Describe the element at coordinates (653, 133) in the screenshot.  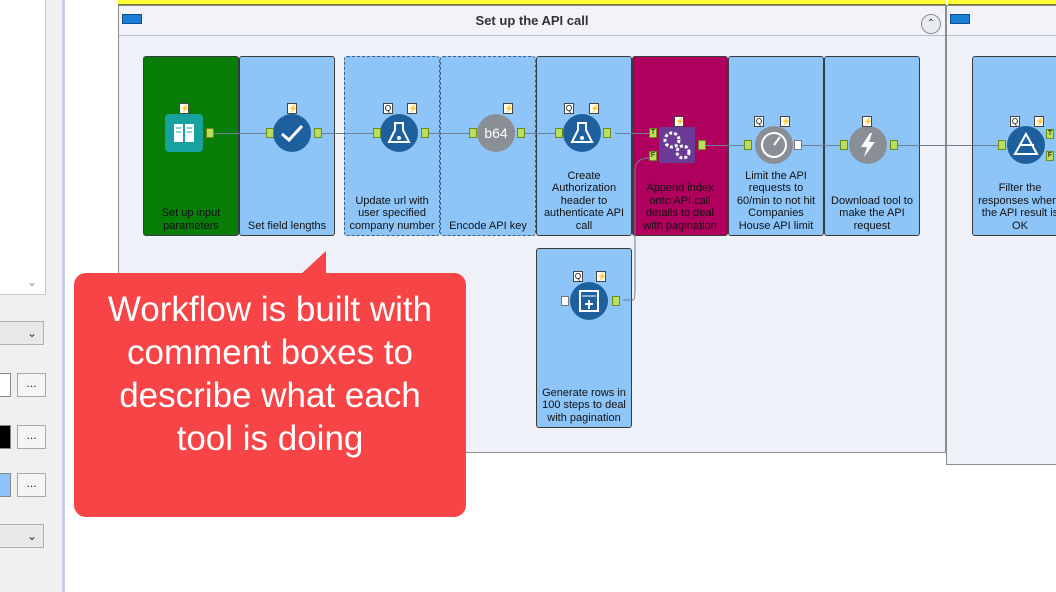
I see `targets-anchor: T` at that location.